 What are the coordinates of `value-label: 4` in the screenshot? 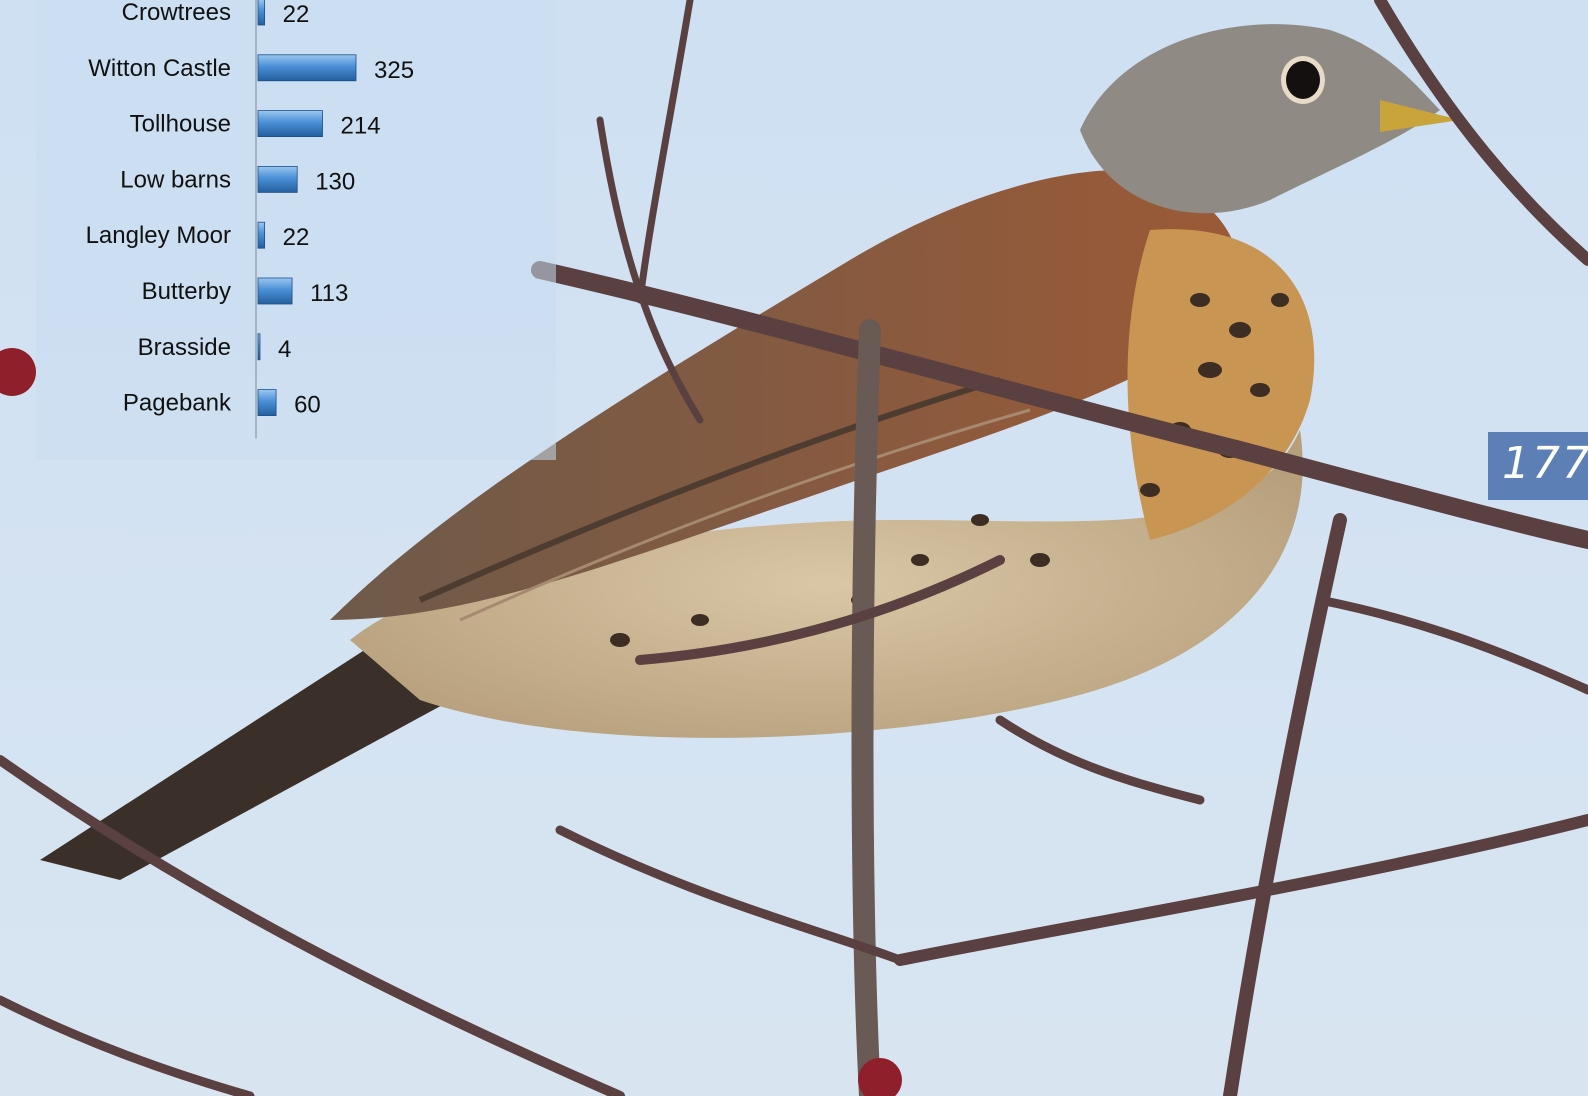 It's located at (284, 349).